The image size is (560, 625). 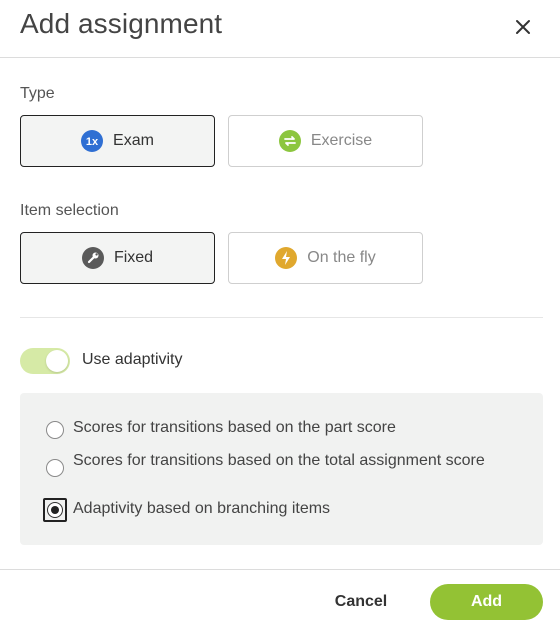 I want to click on item-selection-option-label: Fixed, so click(x=133, y=257).